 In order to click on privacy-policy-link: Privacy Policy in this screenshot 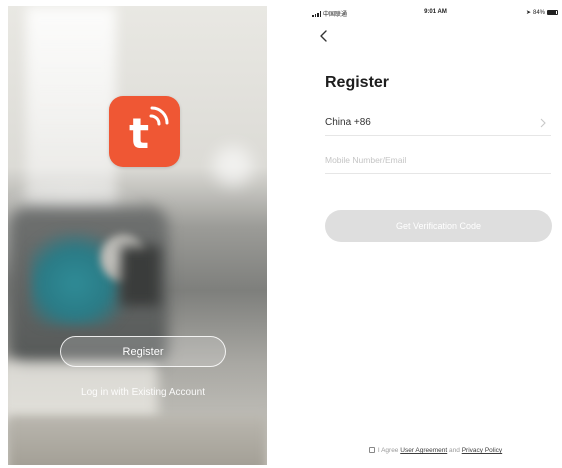, I will do `click(482, 450)`.